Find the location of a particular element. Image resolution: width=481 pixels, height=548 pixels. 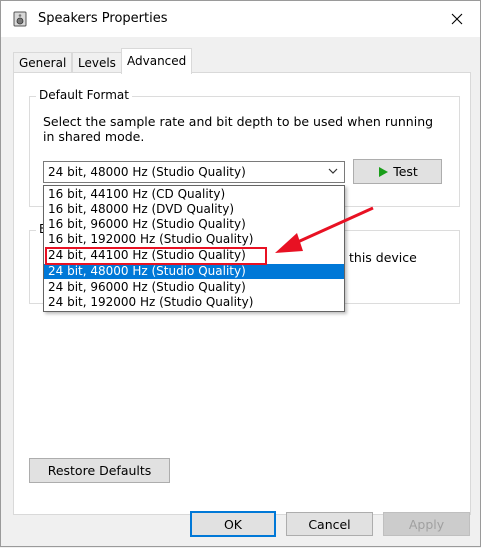

annotation-arrow-icon is located at coordinates (324, 229).